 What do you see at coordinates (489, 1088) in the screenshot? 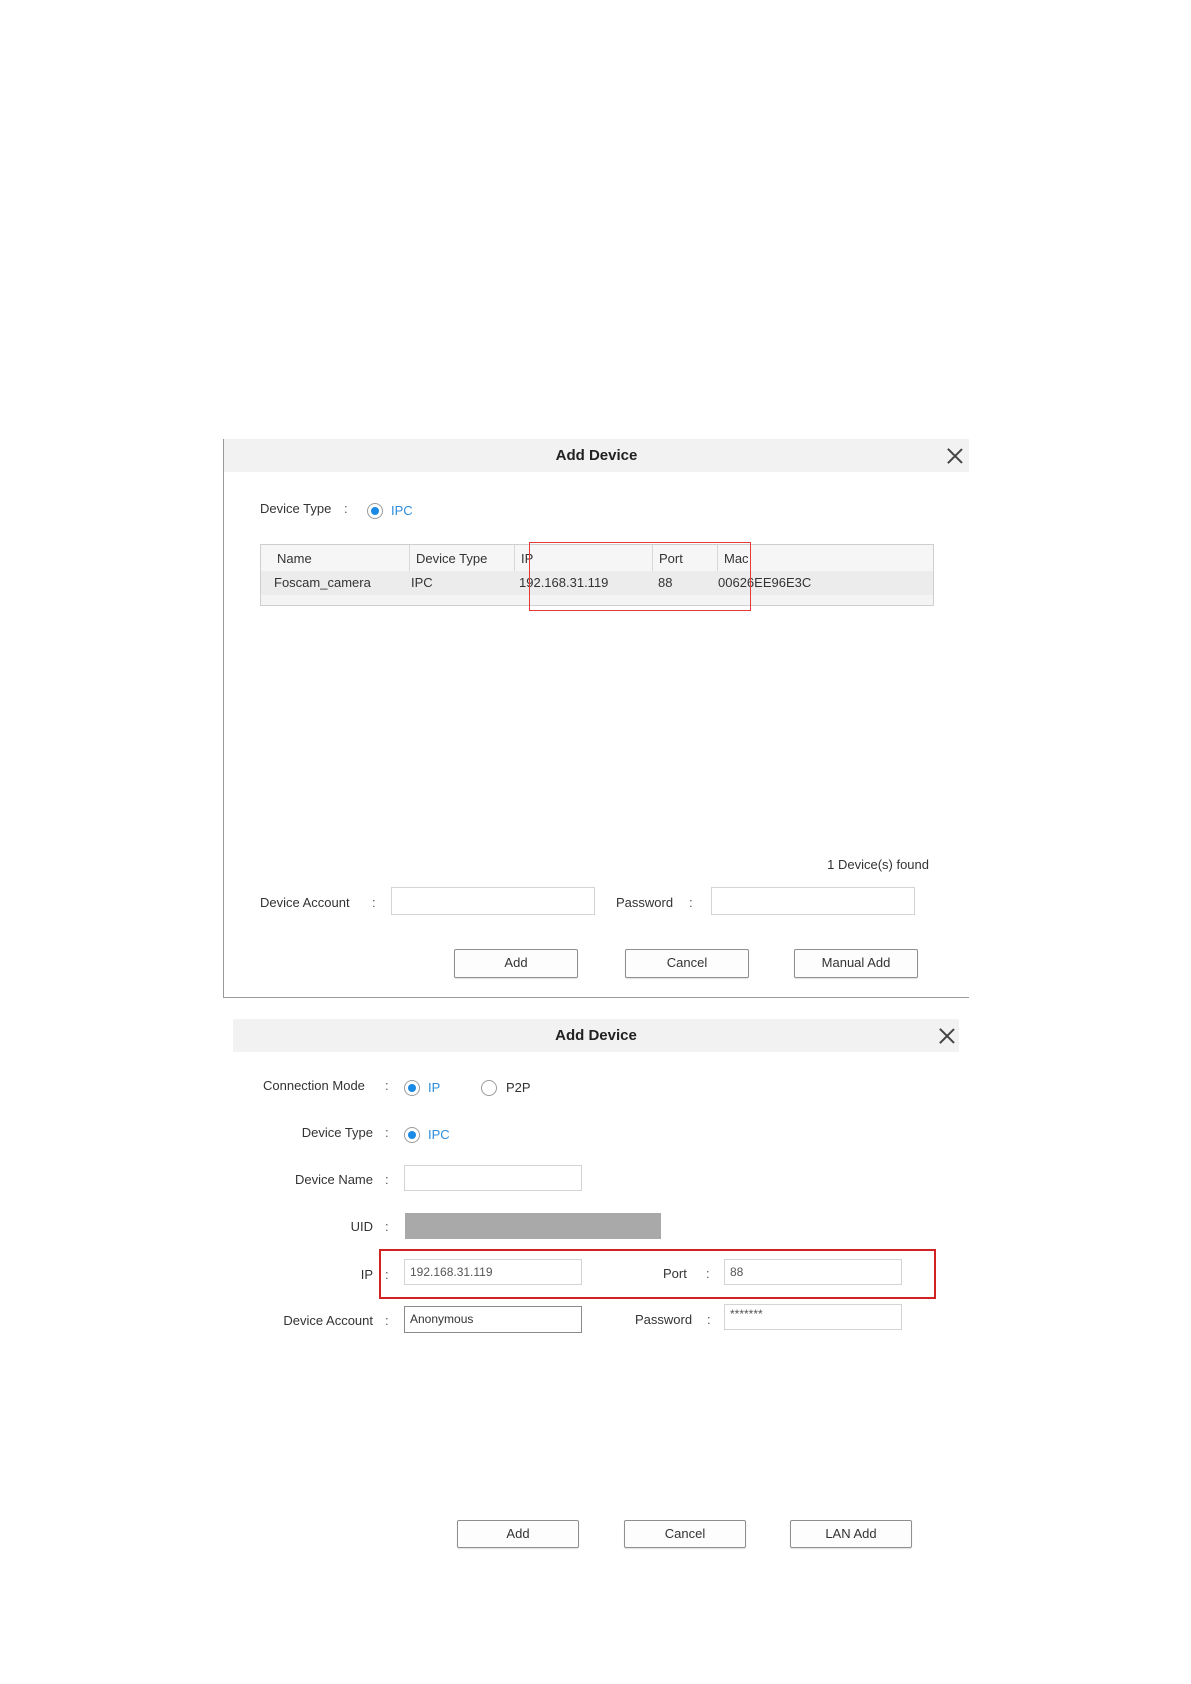
I see `connection-mode-p2p-radio` at bounding box center [489, 1088].